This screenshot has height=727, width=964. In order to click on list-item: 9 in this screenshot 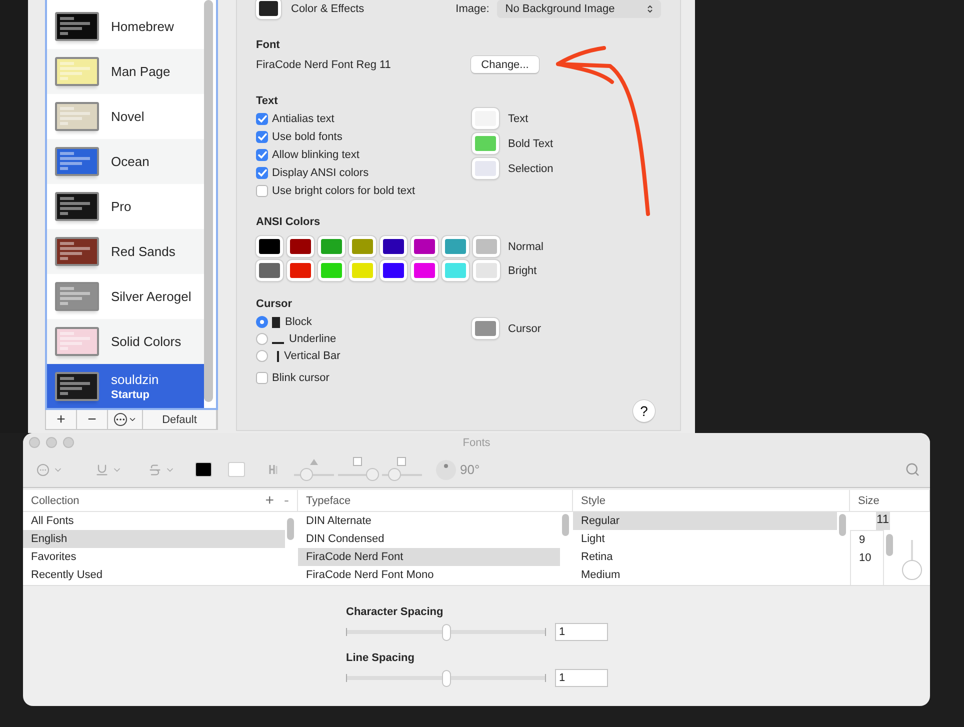, I will do `click(867, 540)`.